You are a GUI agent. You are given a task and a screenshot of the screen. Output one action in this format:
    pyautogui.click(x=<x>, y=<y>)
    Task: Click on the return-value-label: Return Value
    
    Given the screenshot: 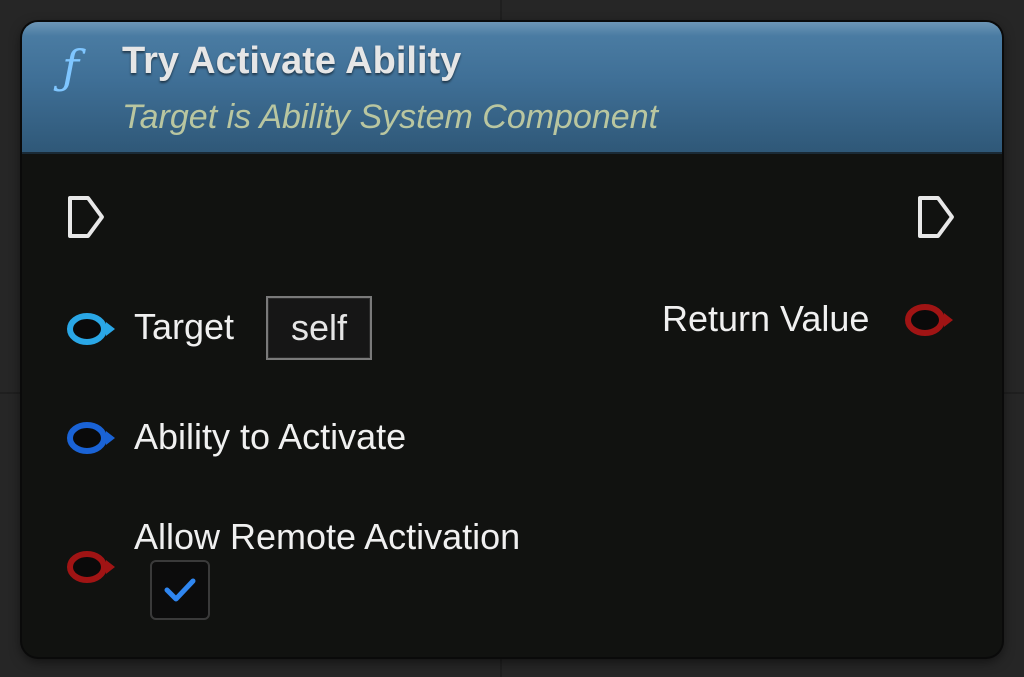 What is the action you would take?
    pyautogui.click(x=766, y=318)
    